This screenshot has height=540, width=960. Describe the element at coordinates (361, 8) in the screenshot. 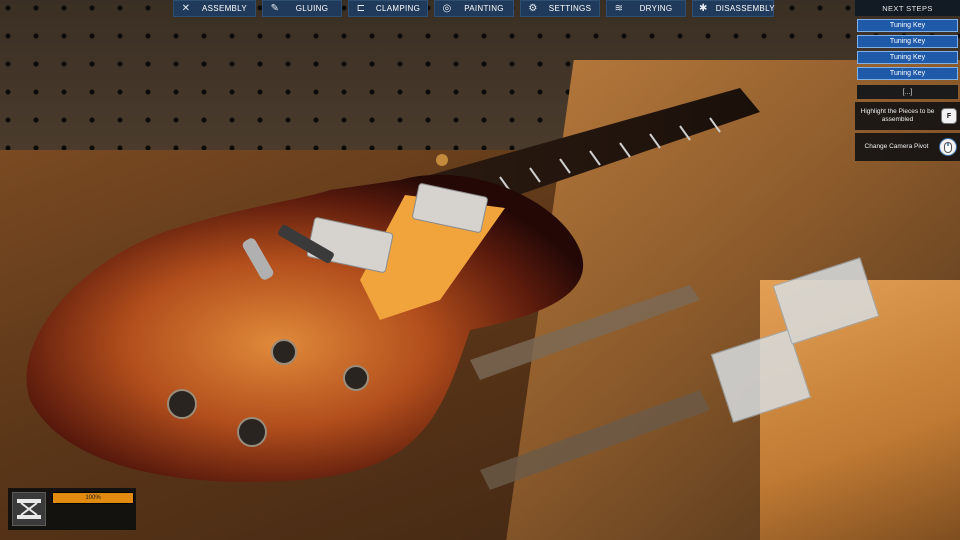

I see `clamp-icon: ⊏` at that location.